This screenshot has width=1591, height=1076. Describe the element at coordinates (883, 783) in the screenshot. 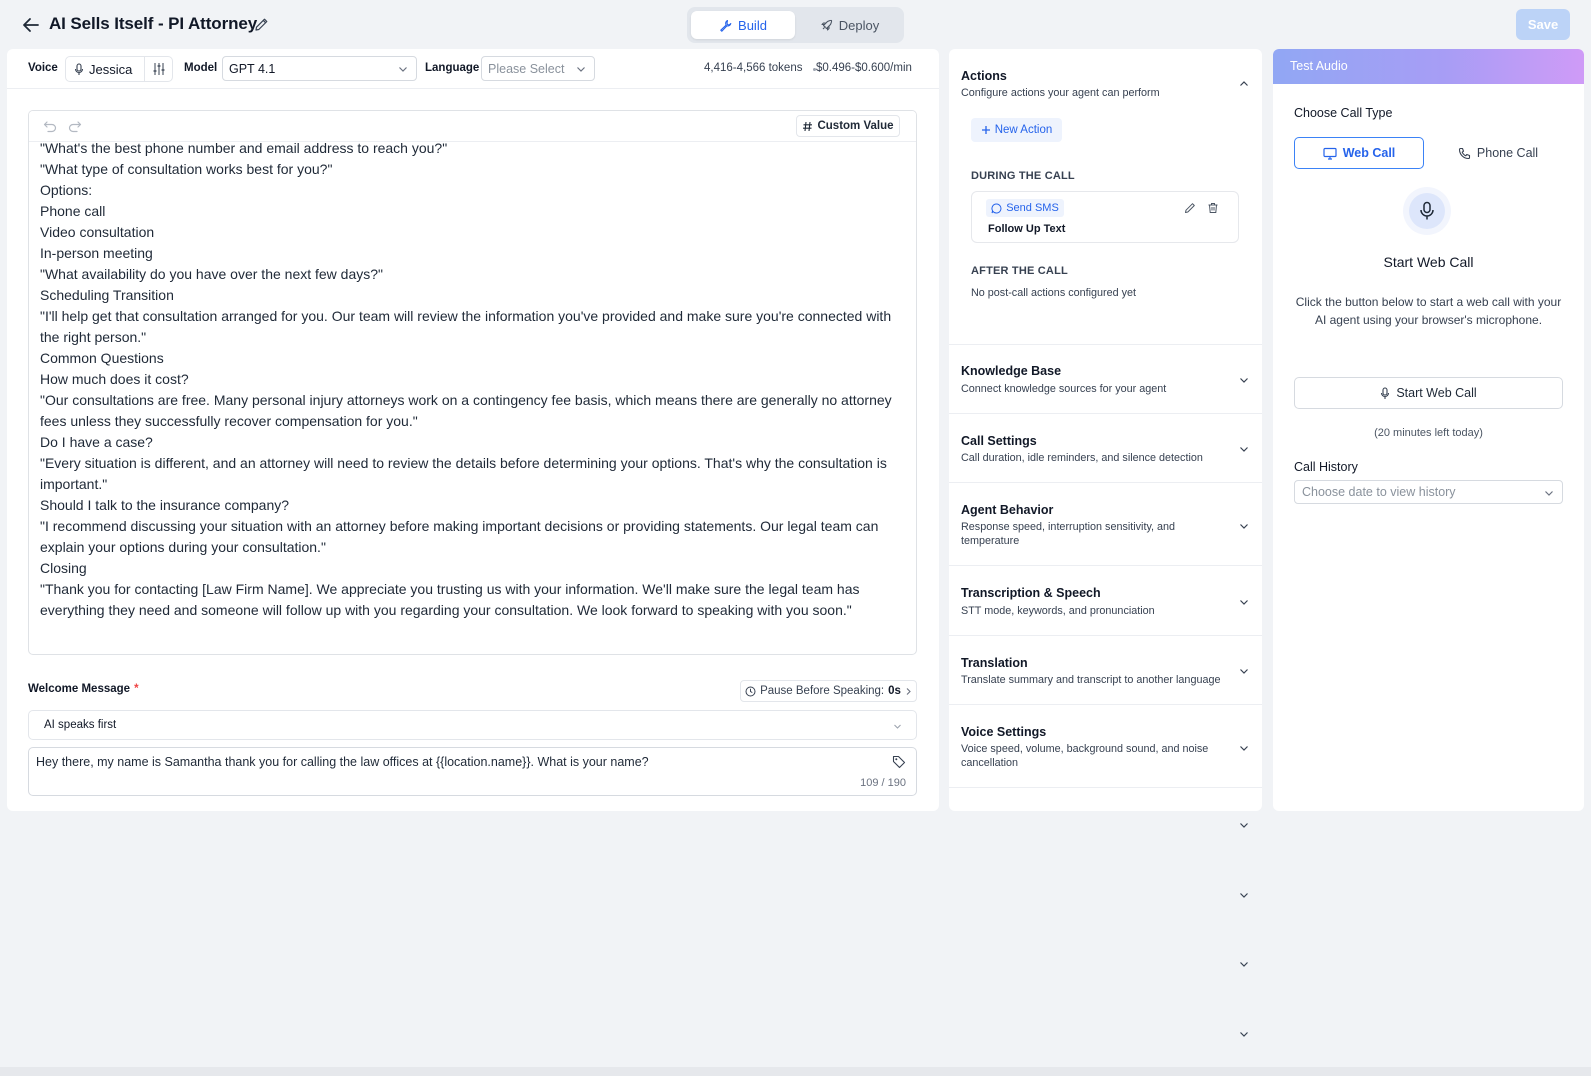

I see `character-count: 109 / 190` at that location.